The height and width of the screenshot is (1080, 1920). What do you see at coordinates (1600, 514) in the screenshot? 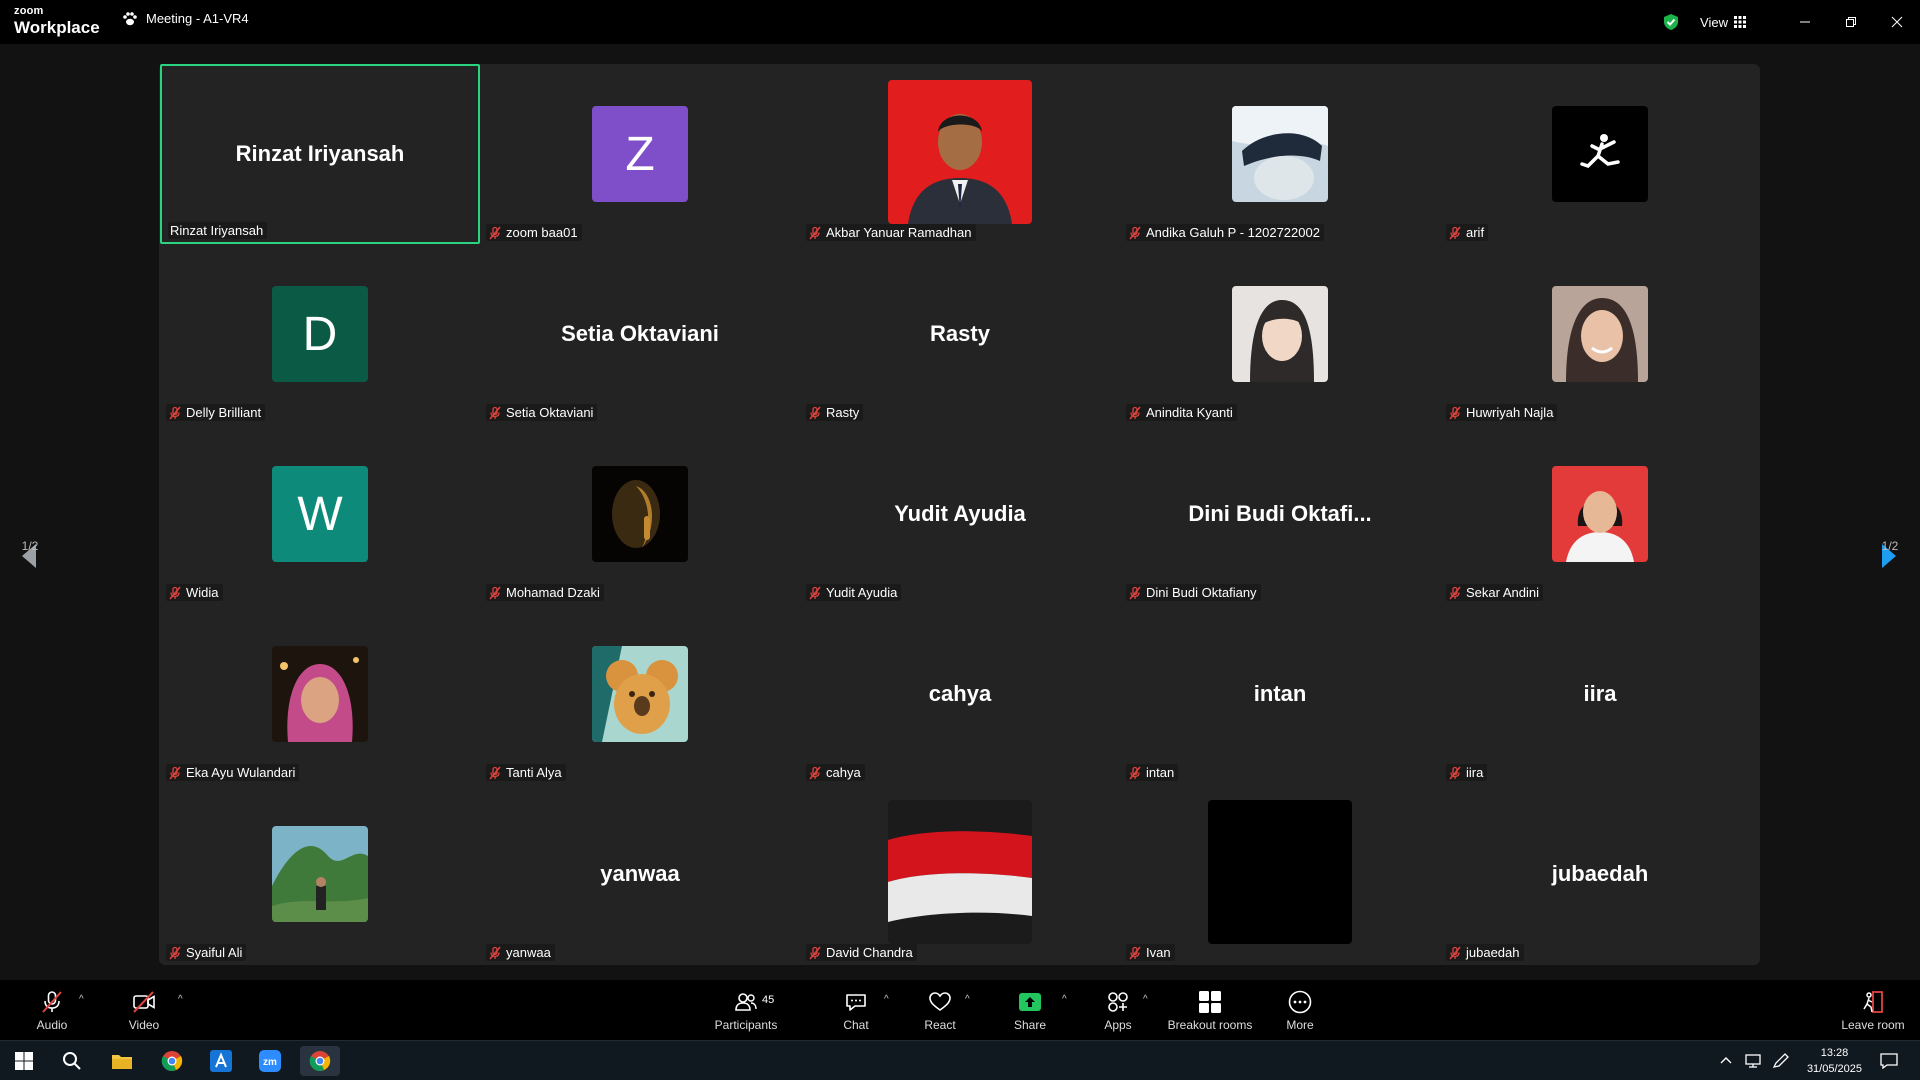
I see `participant-tile-sekar-andini: Sekar Andini` at bounding box center [1600, 514].